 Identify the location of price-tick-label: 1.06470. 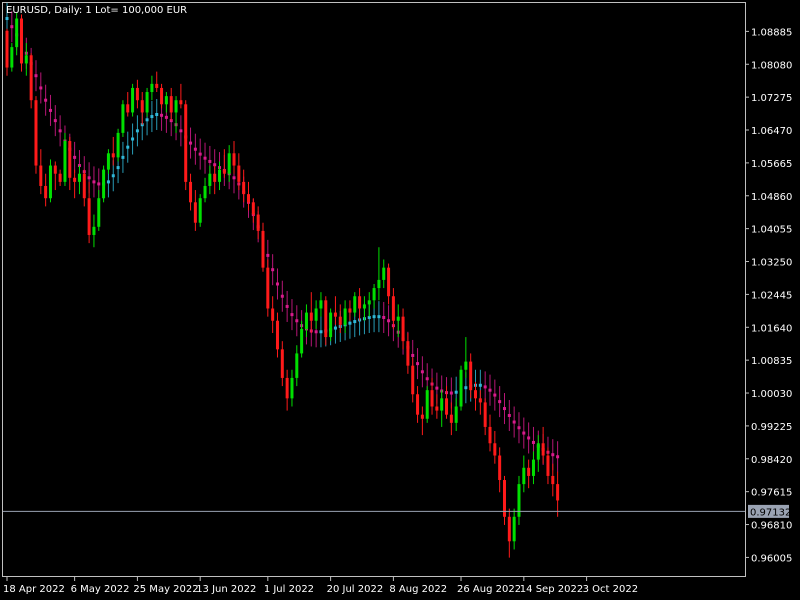
(771, 131).